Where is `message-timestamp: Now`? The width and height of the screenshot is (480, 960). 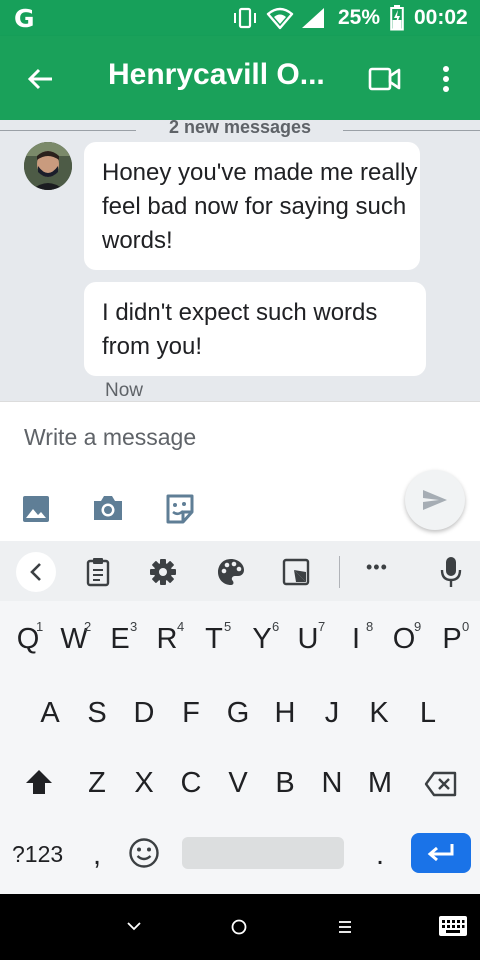 message-timestamp: Now is located at coordinates (124, 390).